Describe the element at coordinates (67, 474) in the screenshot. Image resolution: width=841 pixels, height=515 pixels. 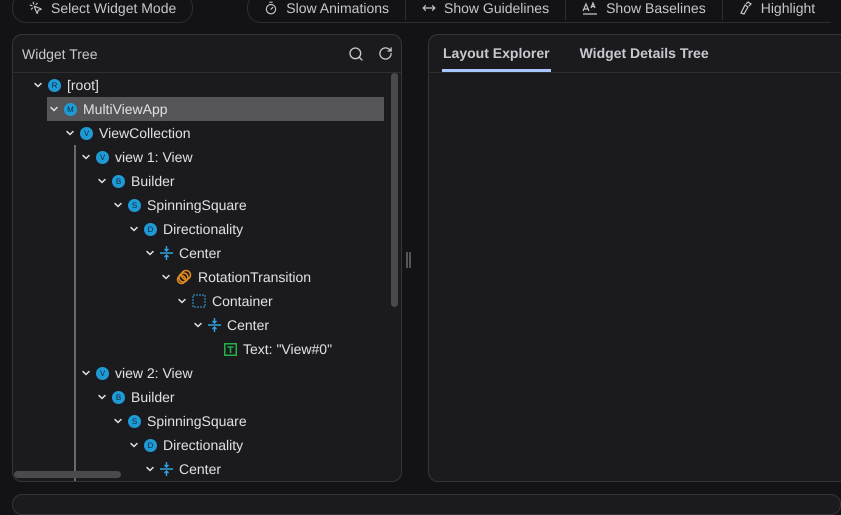
I see `horizontal-scrollbar` at that location.